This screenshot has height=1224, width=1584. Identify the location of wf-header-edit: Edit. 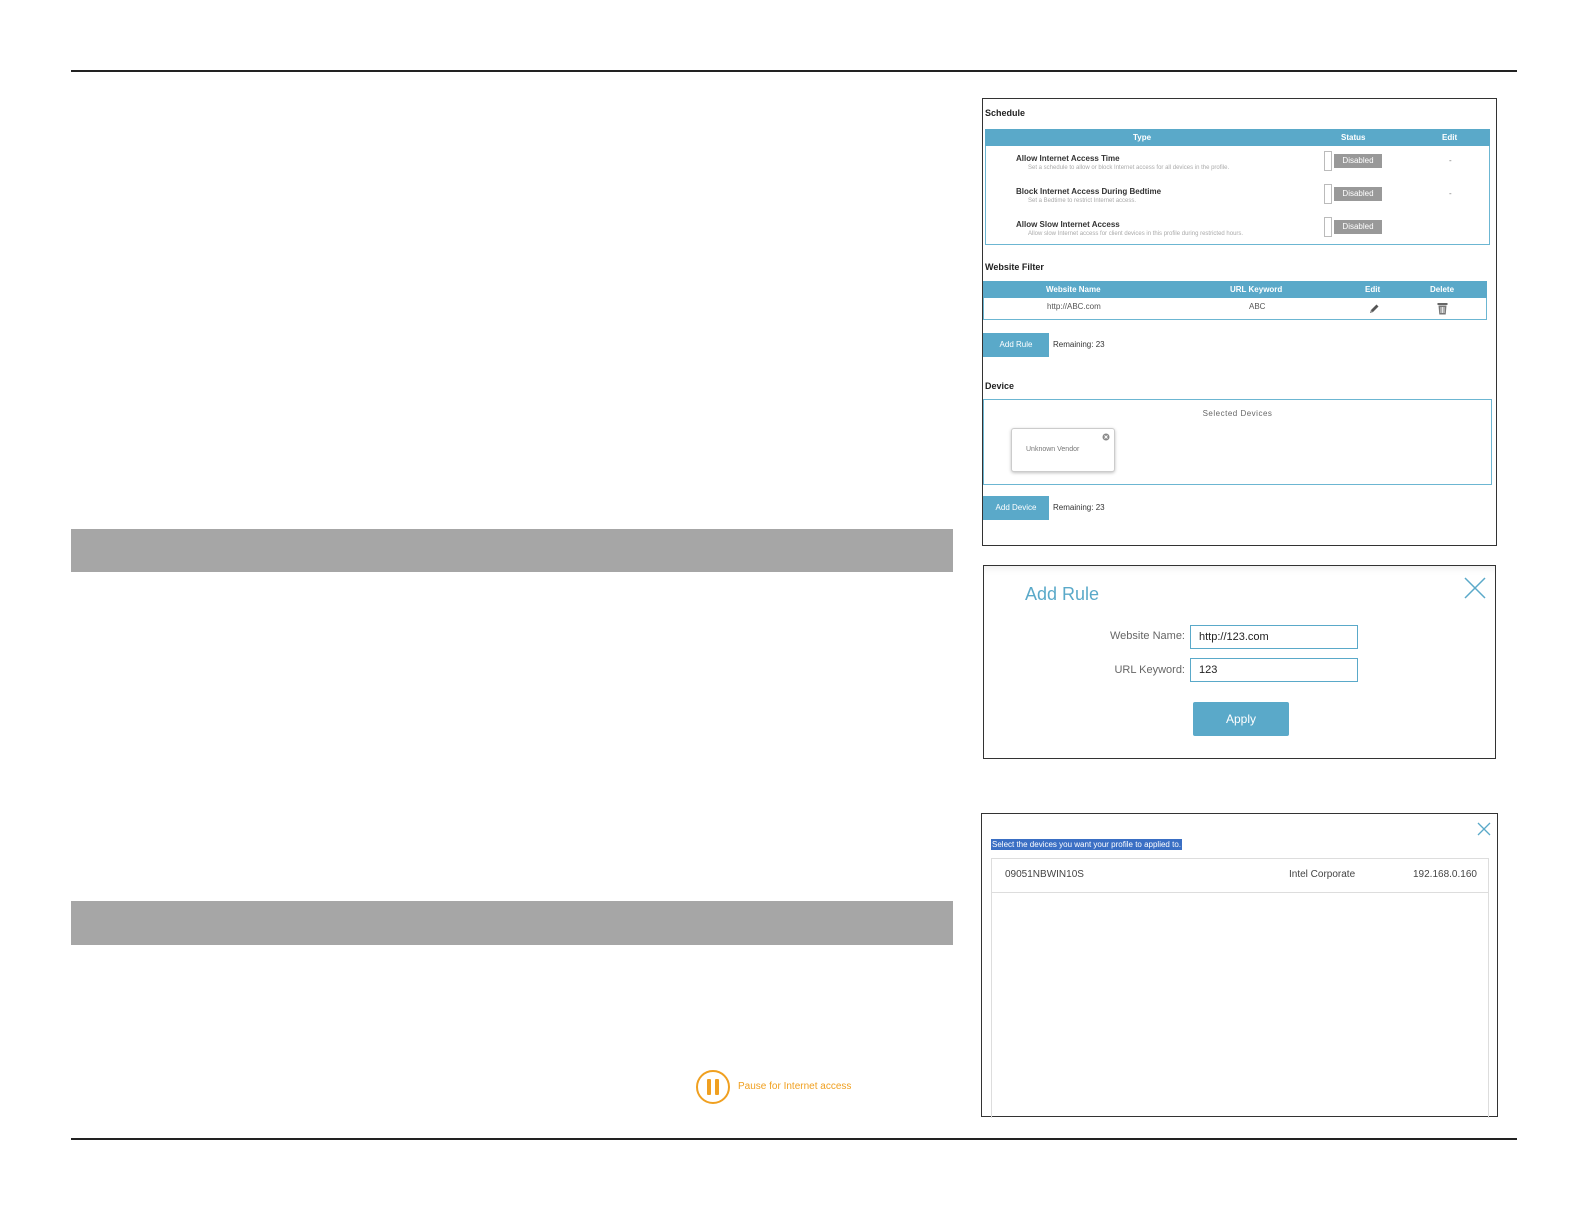
(1373, 289).